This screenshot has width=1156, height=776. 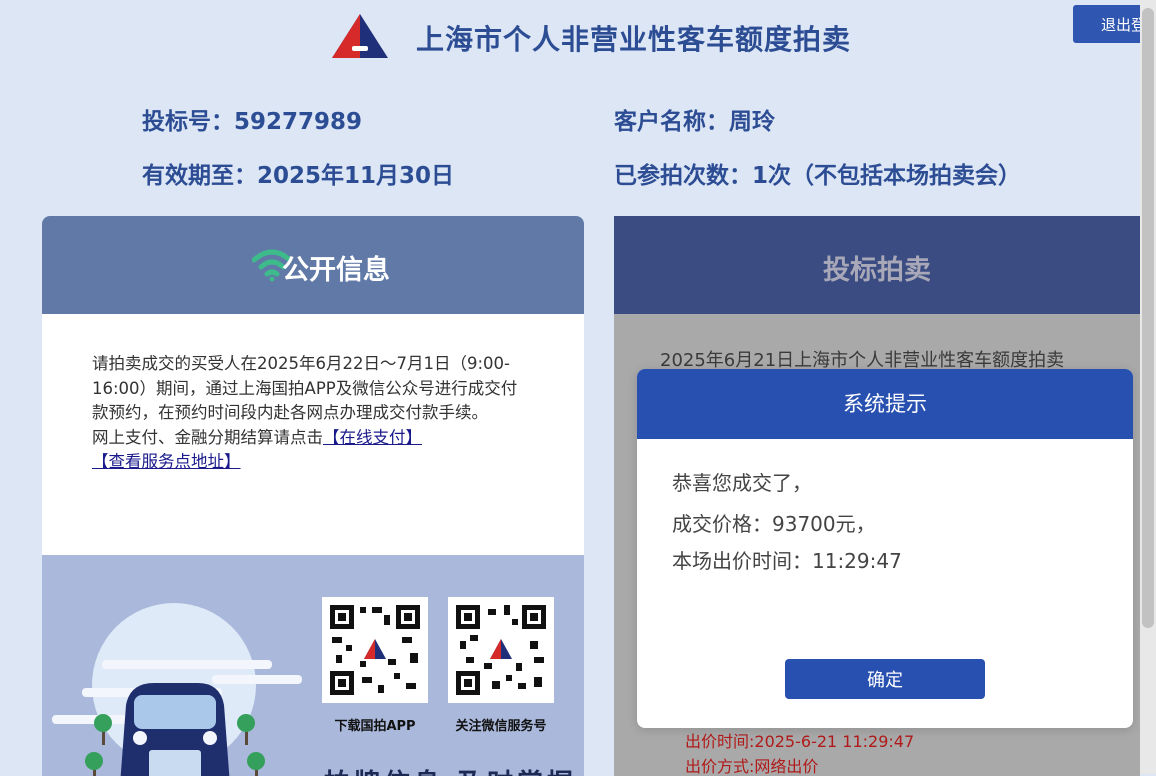 What do you see at coordinates (450, 769) in the screenshot?
I see `promo-slogan: 拍牌信息 及时掌握` at bounding box center [450, 769].